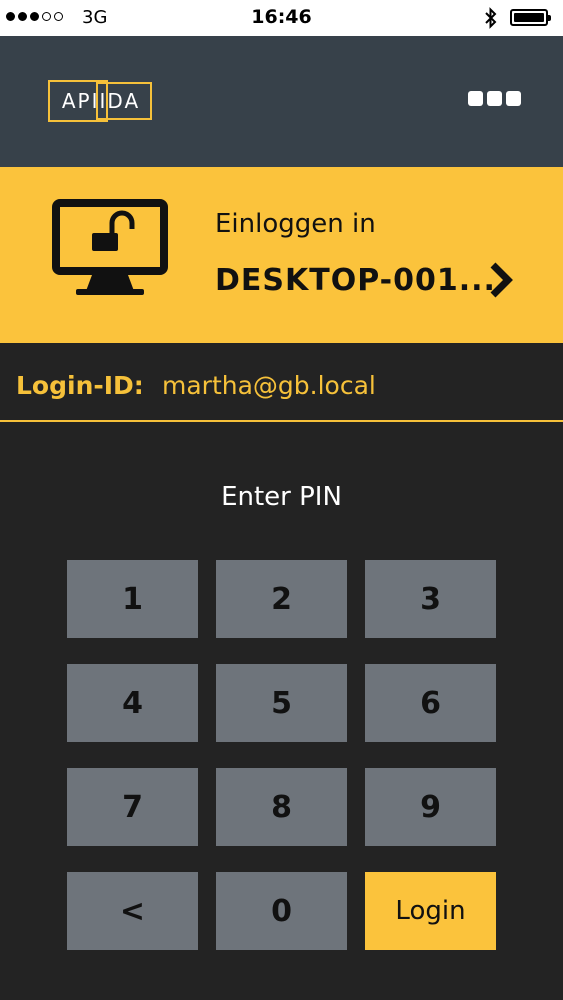  I want to click on app-header: APIIDA, so click(281, 101).